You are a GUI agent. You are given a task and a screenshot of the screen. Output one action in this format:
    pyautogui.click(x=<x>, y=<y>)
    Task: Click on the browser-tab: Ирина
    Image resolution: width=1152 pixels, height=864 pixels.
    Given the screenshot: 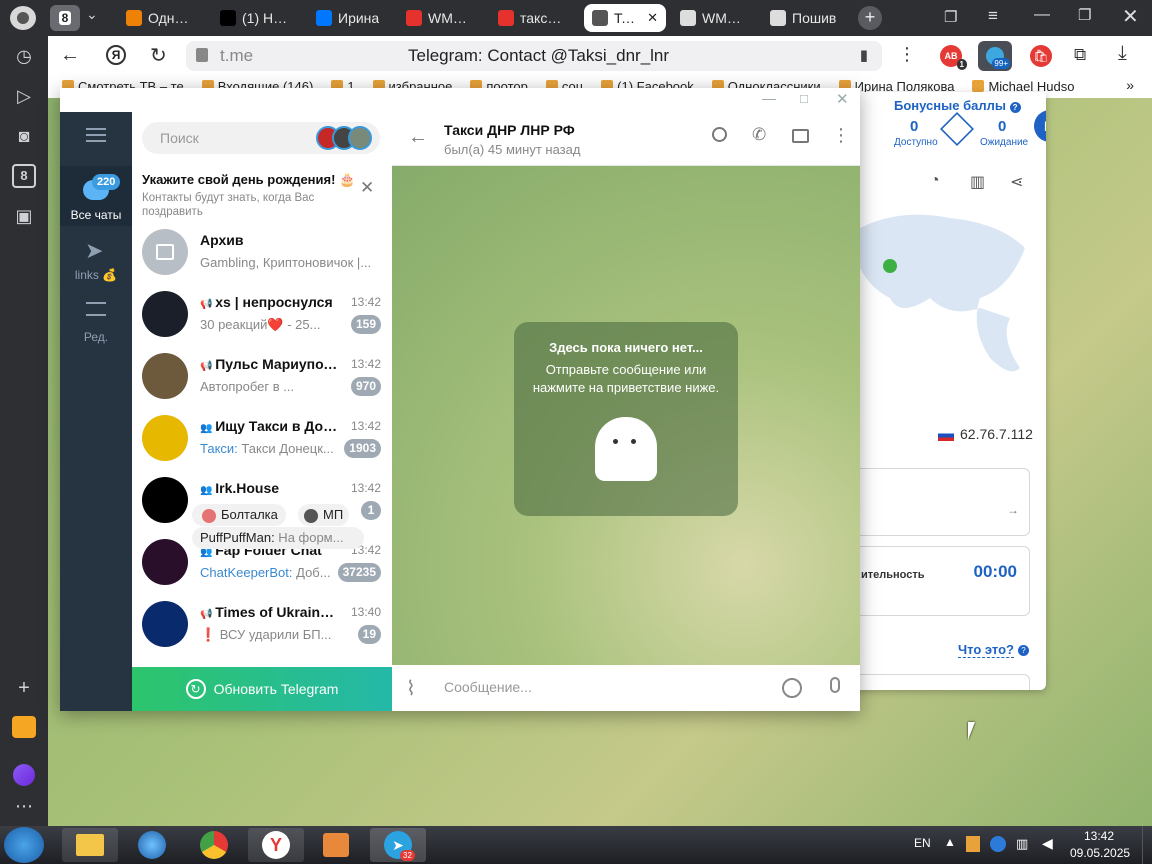 What is the action you would take?
    pyautogui.click(x=349, y=18)
    